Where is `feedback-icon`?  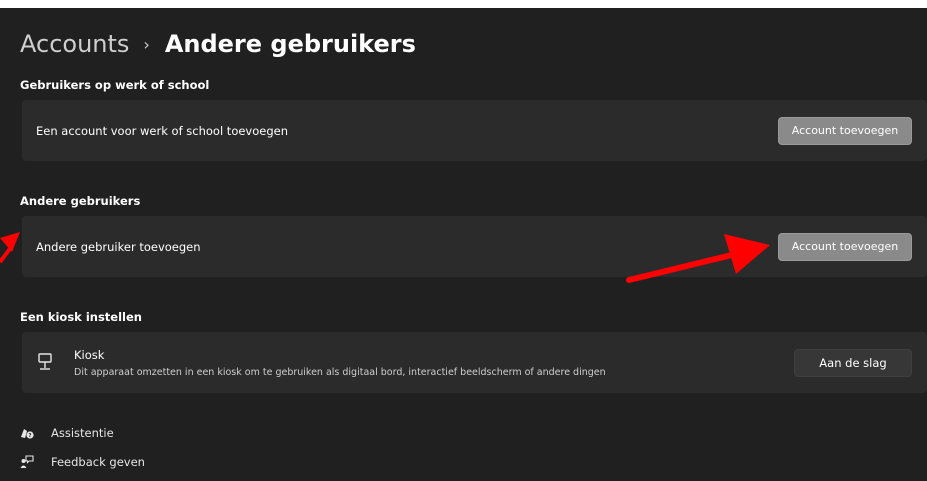 feedback-icon is located at coordinates (27, 462).